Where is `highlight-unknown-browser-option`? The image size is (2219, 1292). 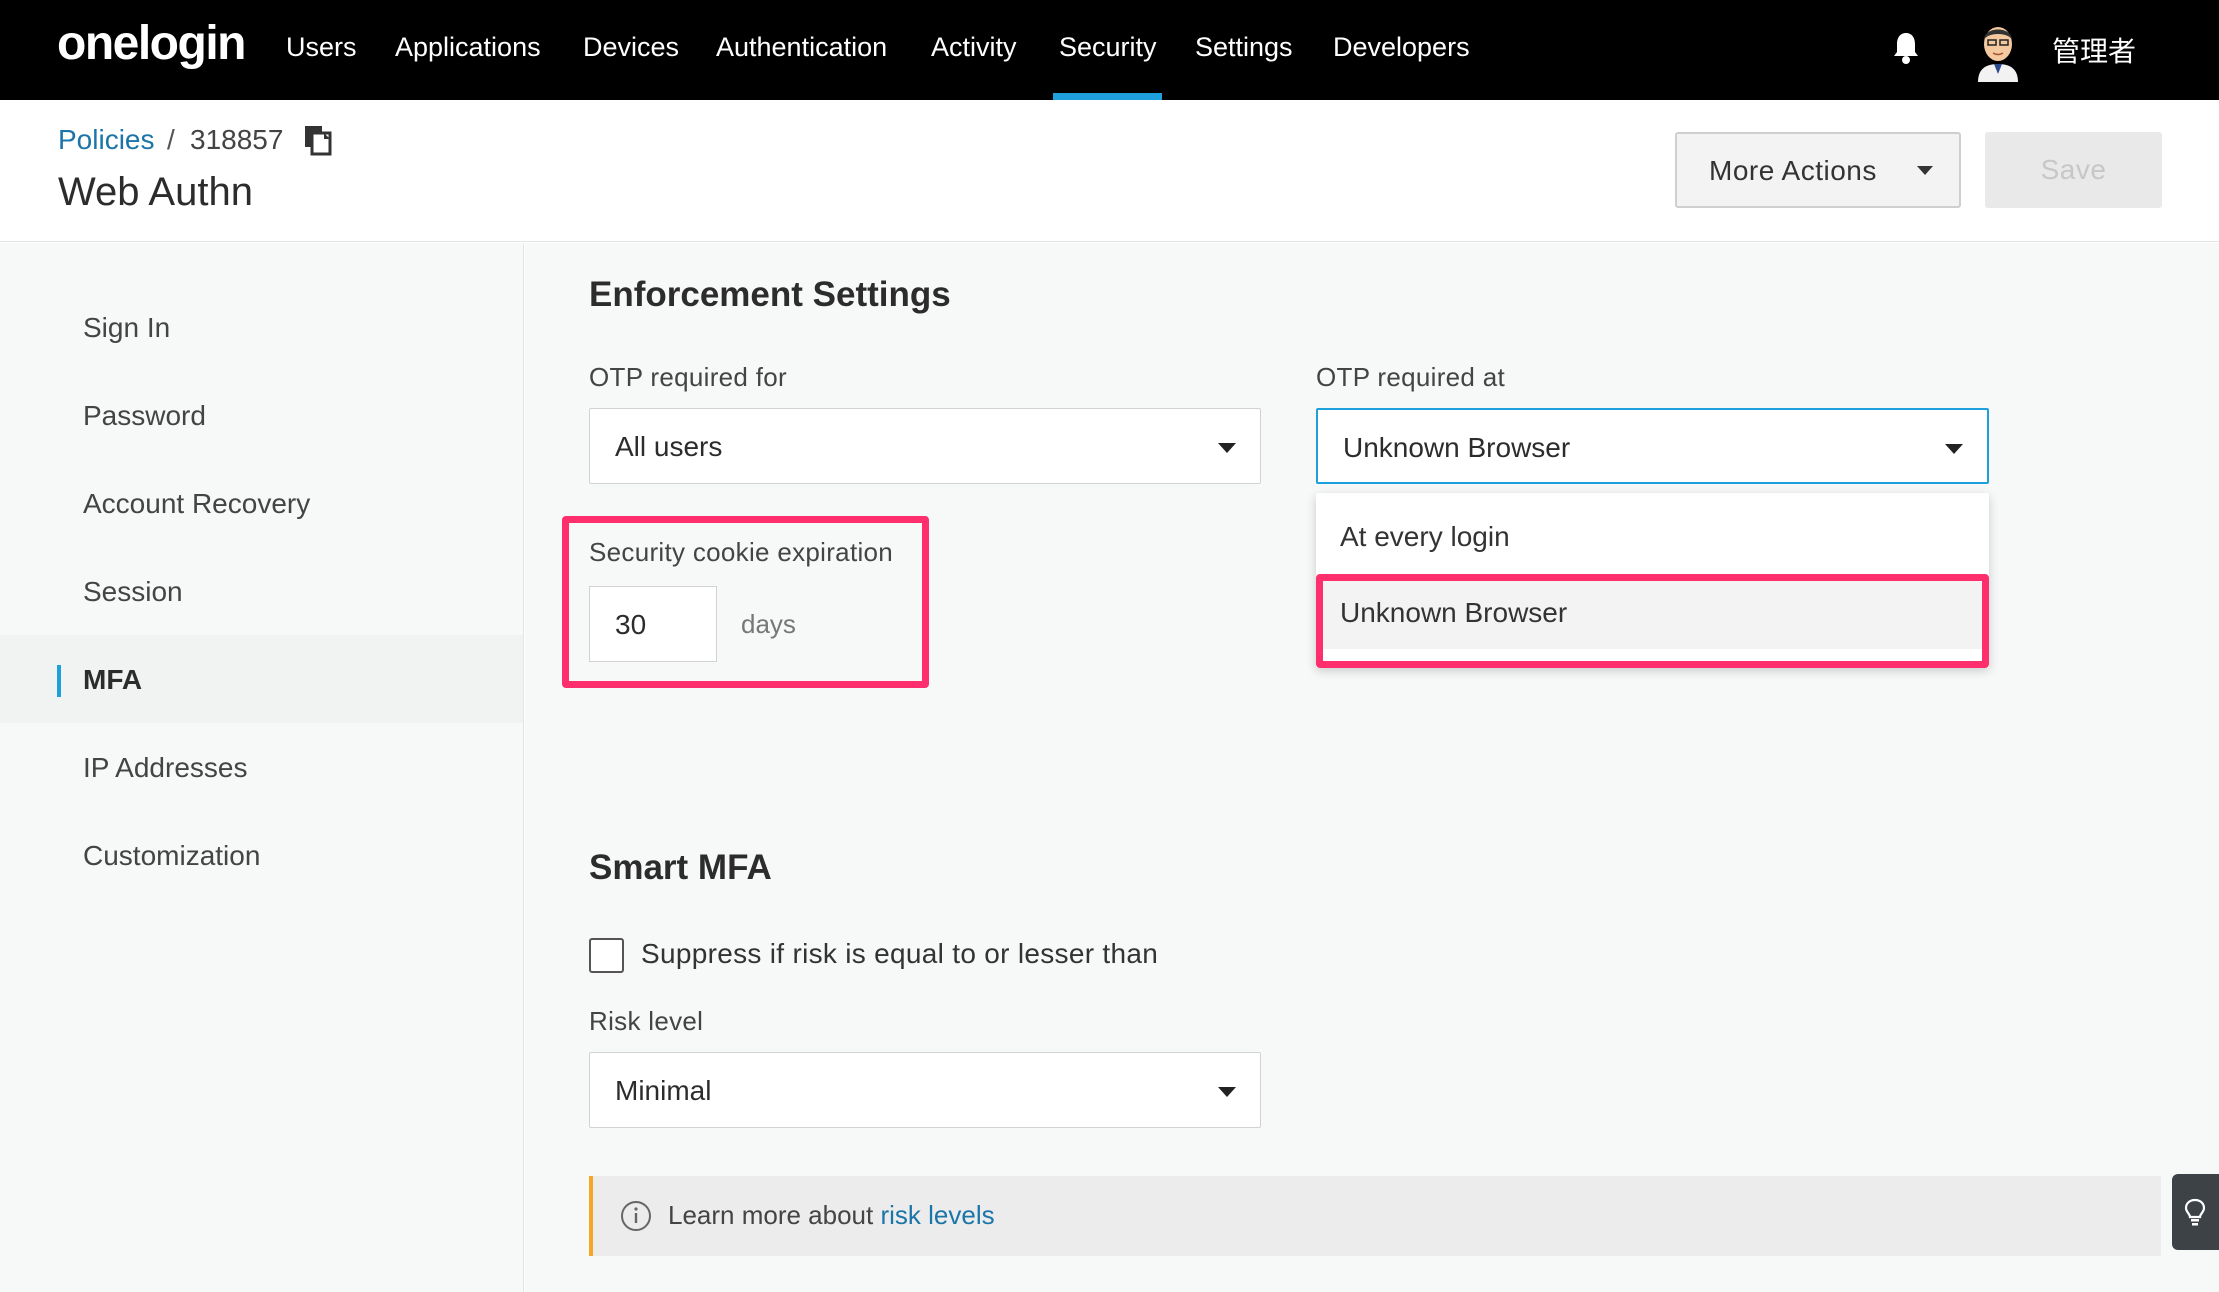 highlight-unknown-browser-option is located at coordinates (1652, 621).